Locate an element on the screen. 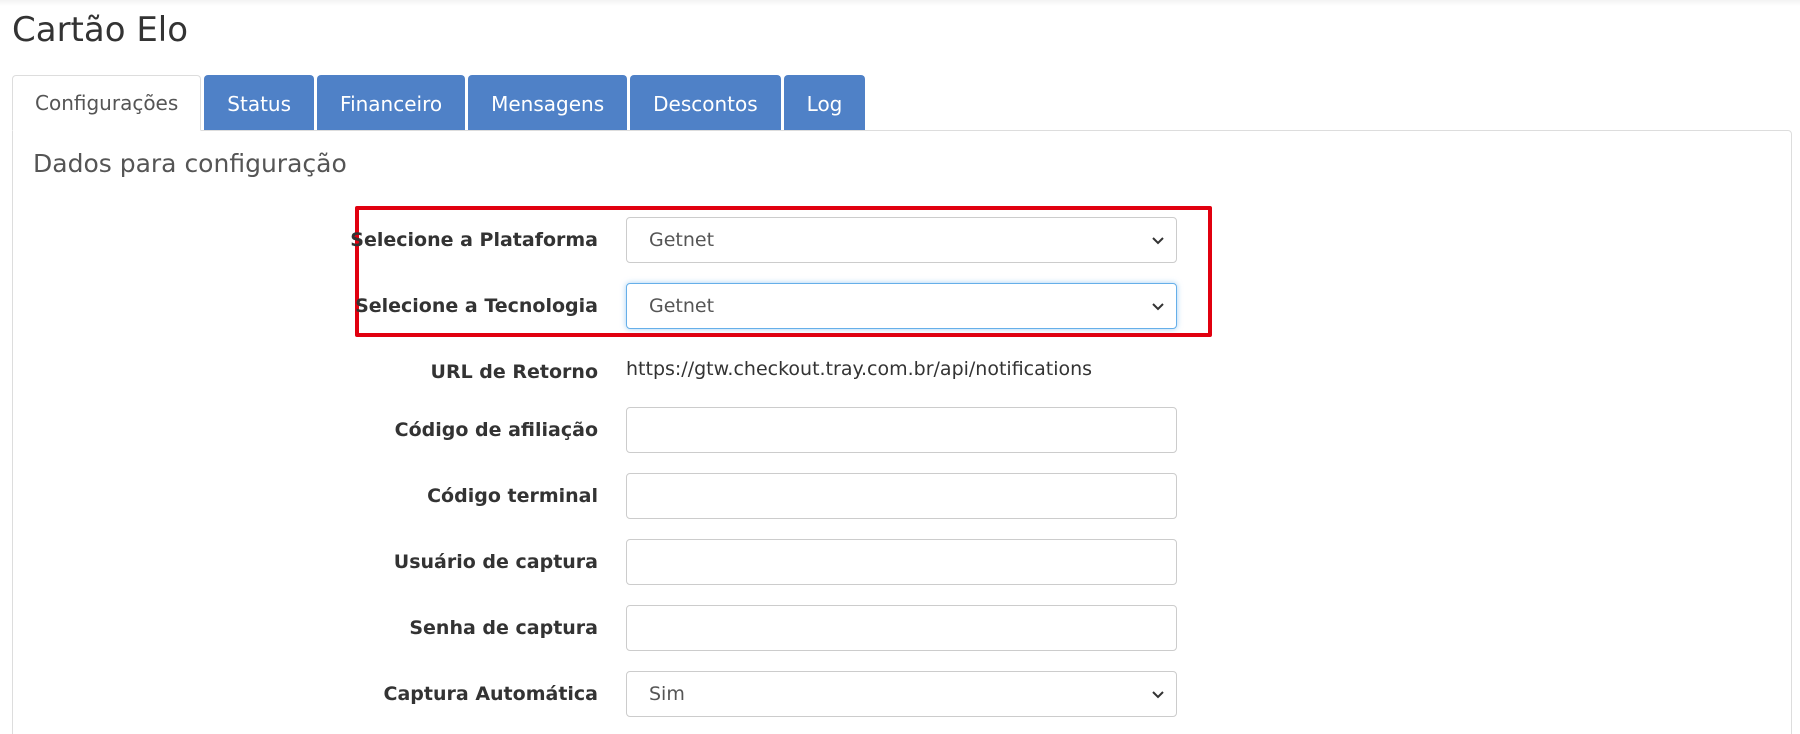  captura-automatica-select-value: Sim is located at coordinates (667, 694).